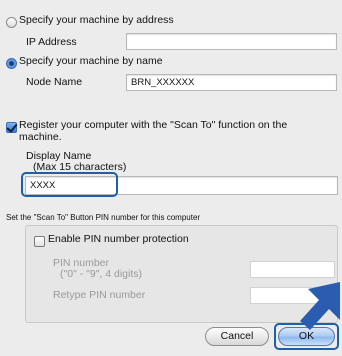 This screenshot has height=356, width=342. I want to click on specify-by-name-label: Specify your machine by name, so click(91, 61).